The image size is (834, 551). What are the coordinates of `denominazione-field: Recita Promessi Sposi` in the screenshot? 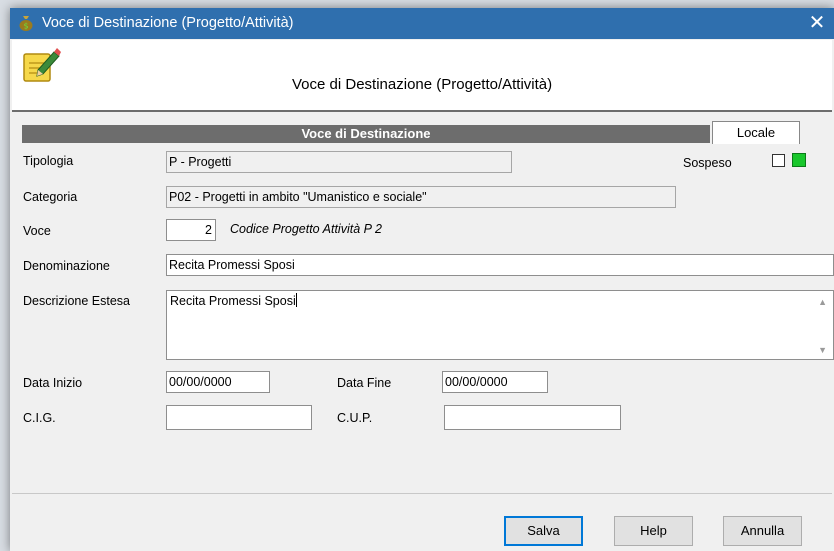 It's located at (500, 265).